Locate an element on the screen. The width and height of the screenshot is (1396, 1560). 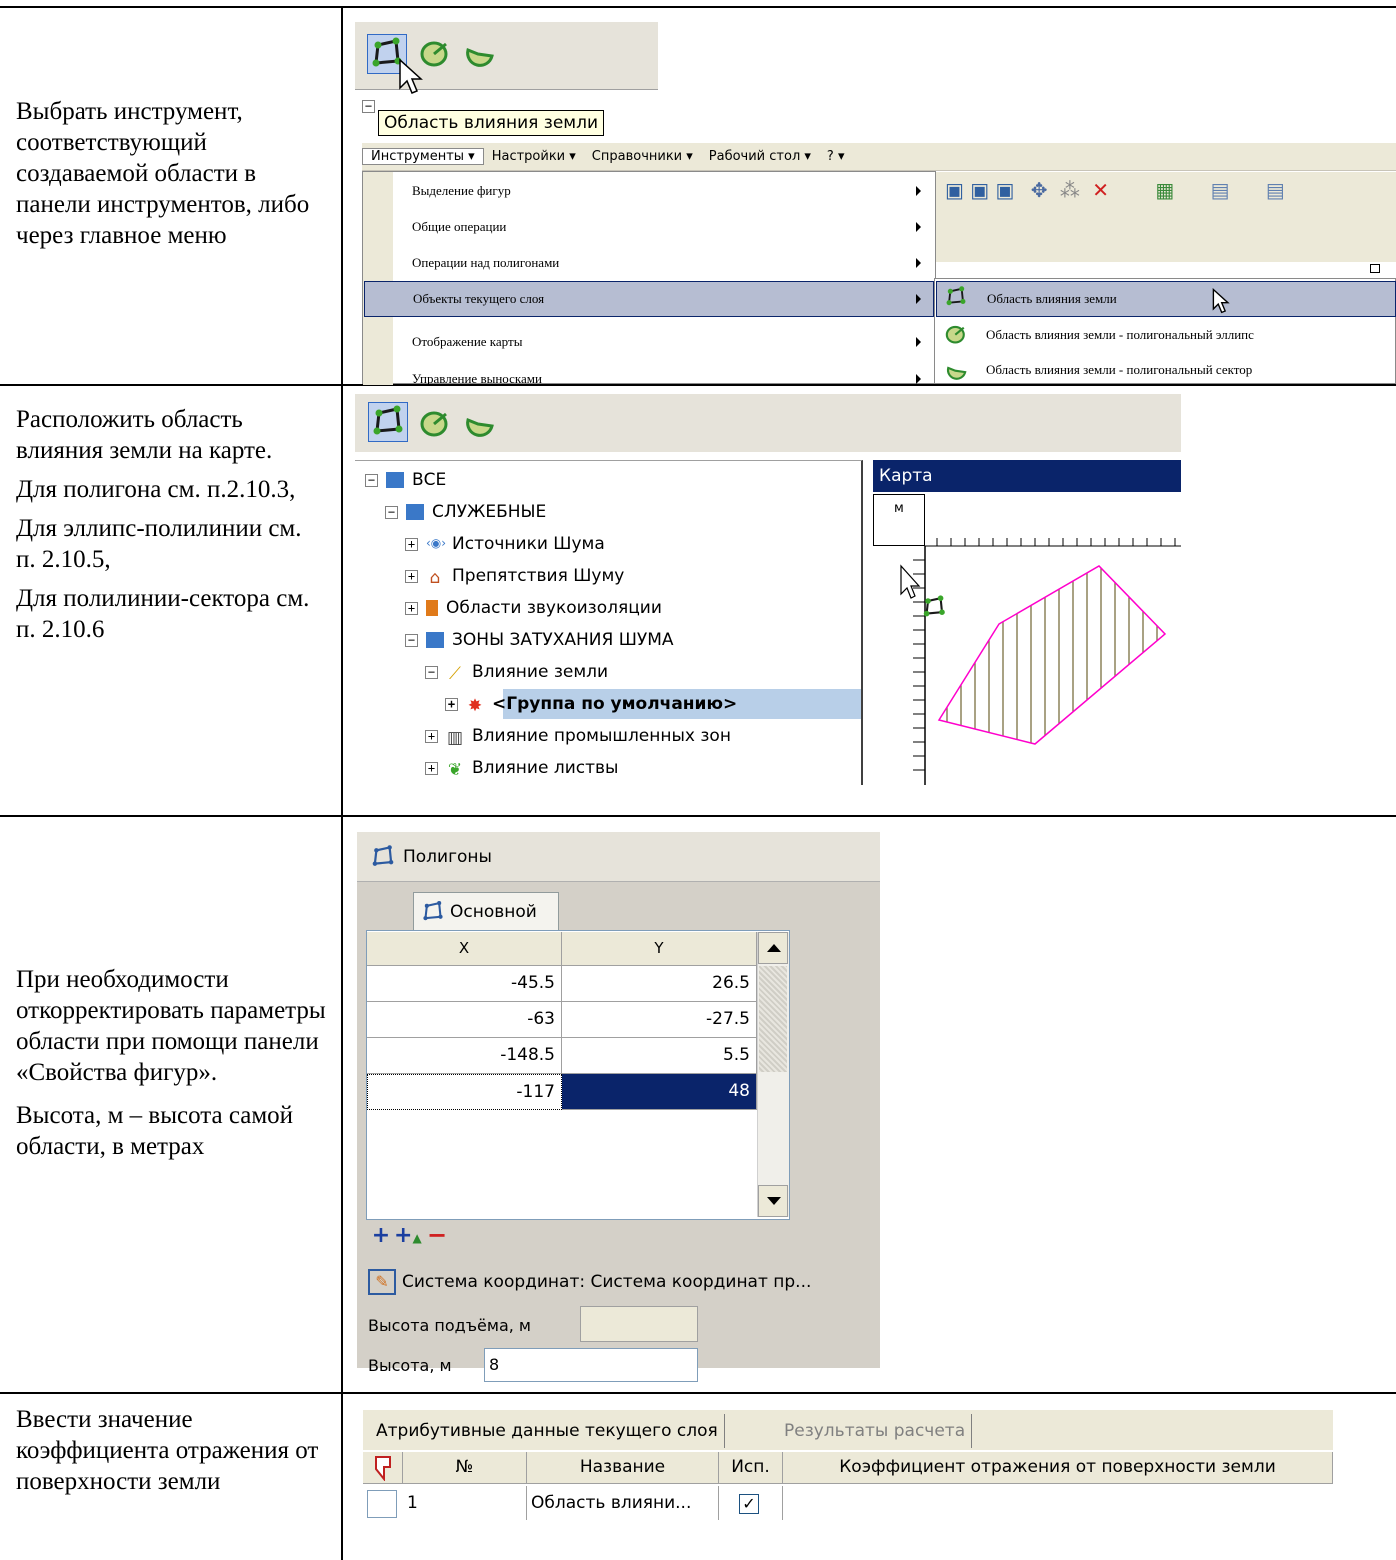
tree-node-foliage: + ❦ Влияние листвы is located at coordinates (521, 768).